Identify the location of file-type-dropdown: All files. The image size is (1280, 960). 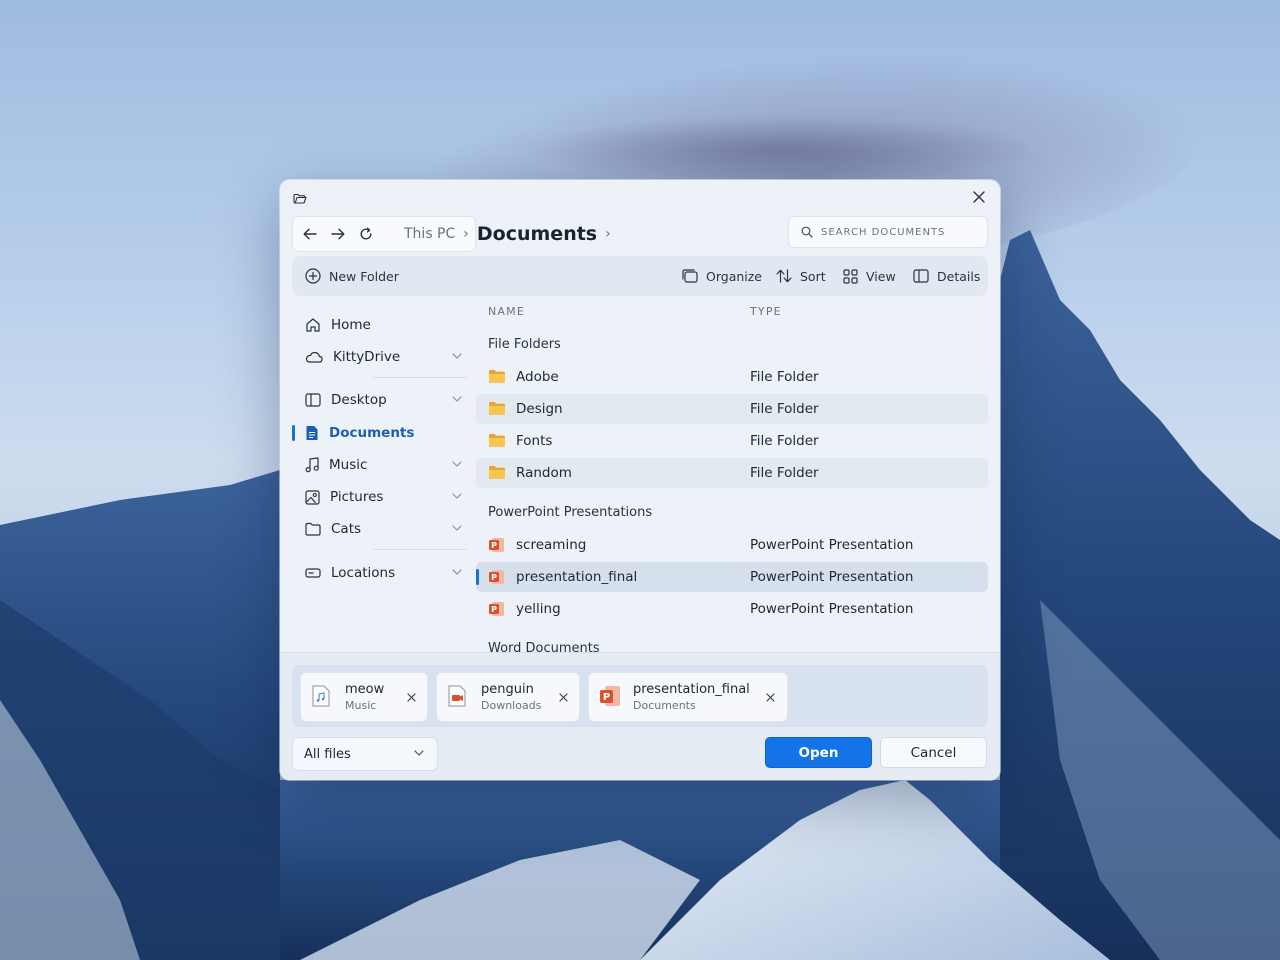
(365, 754).